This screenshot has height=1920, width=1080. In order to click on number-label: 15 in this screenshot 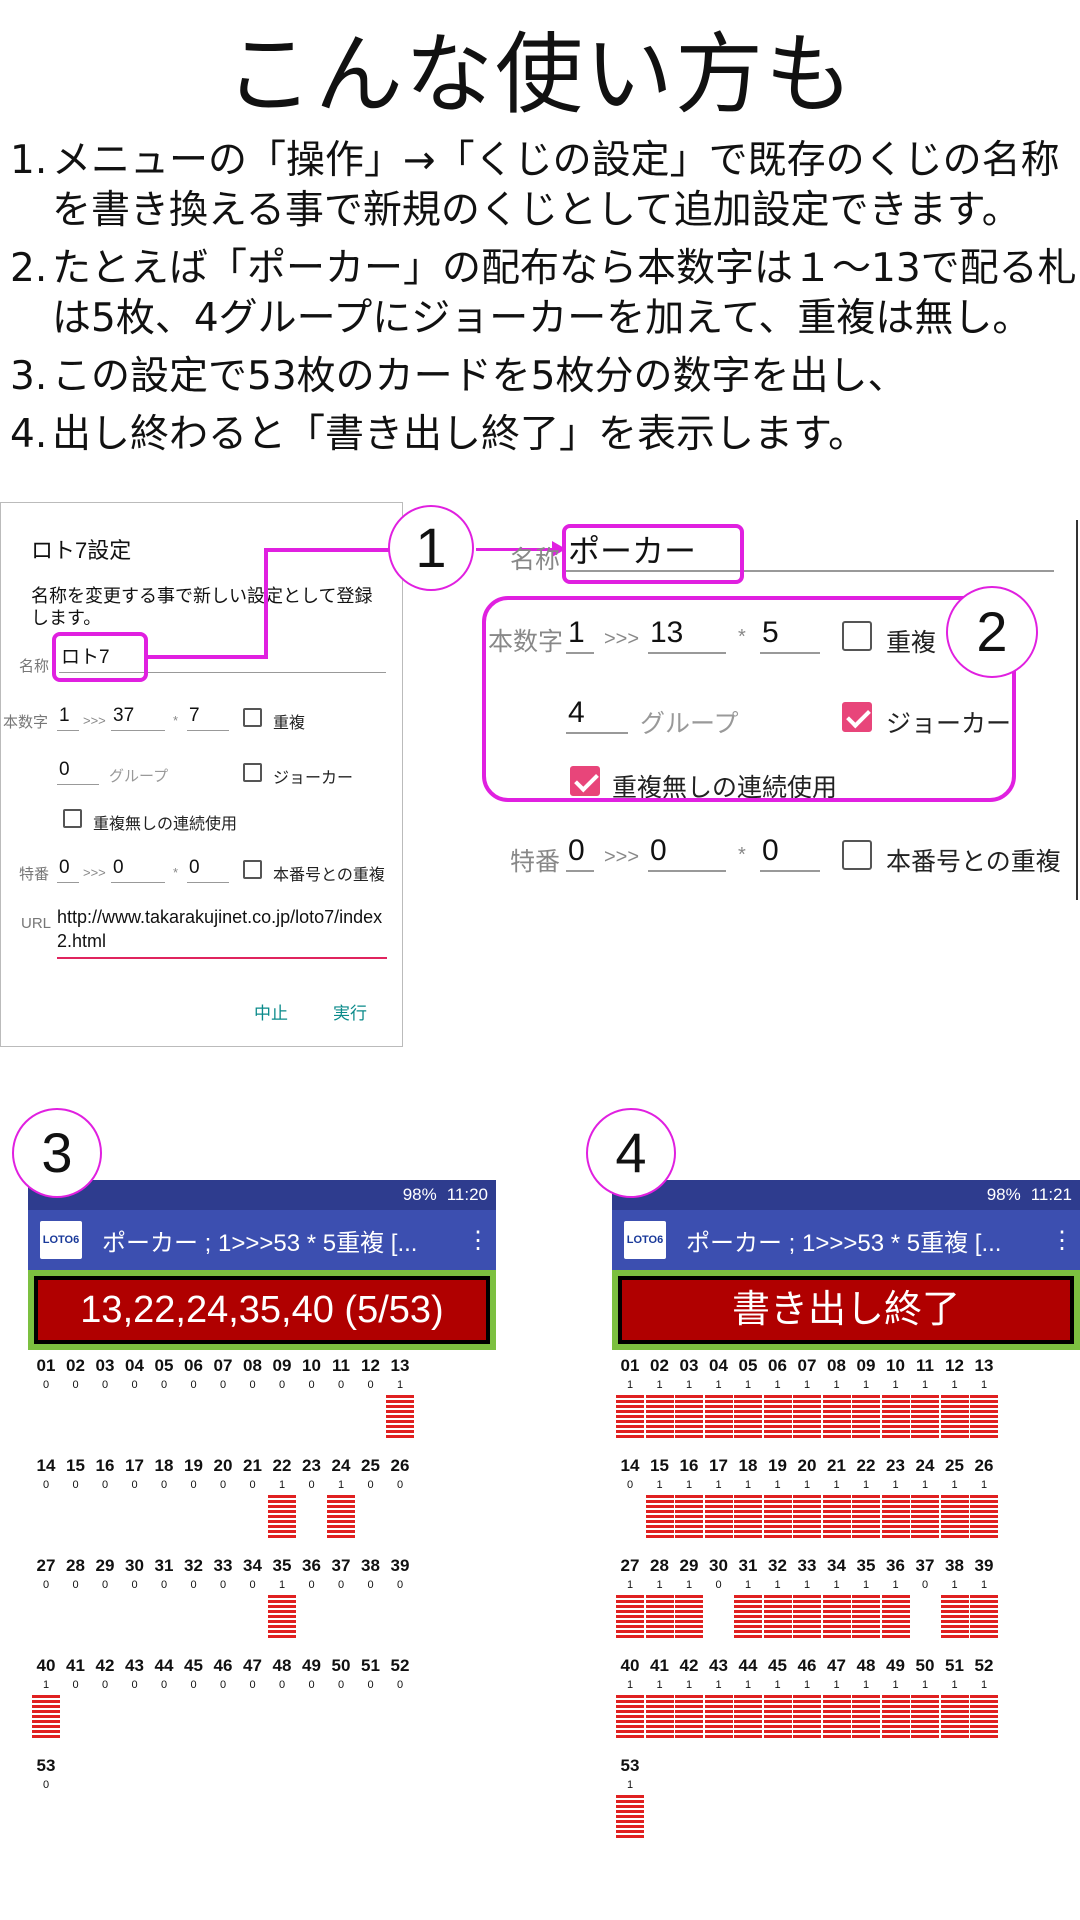, I will do `click(659, 1465)`.